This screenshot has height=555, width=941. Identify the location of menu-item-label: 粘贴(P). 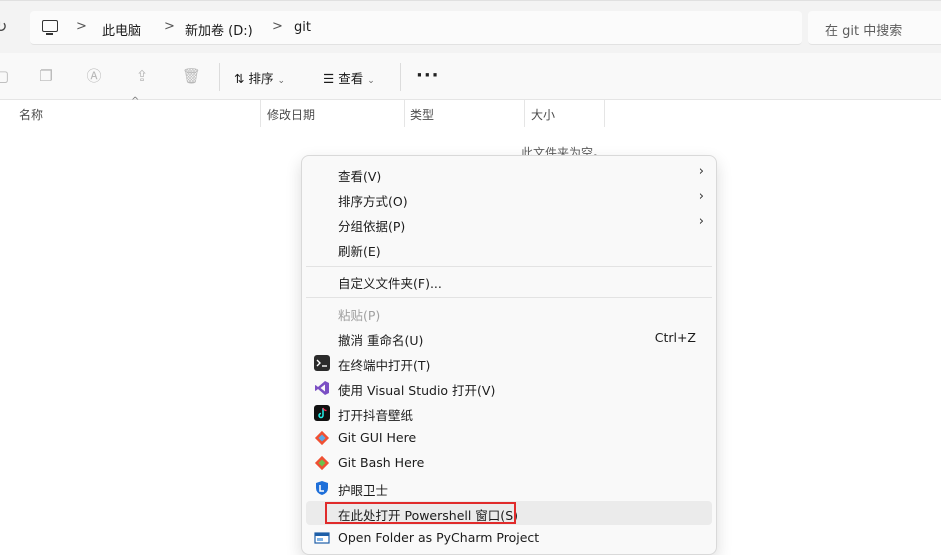
(359, 315).